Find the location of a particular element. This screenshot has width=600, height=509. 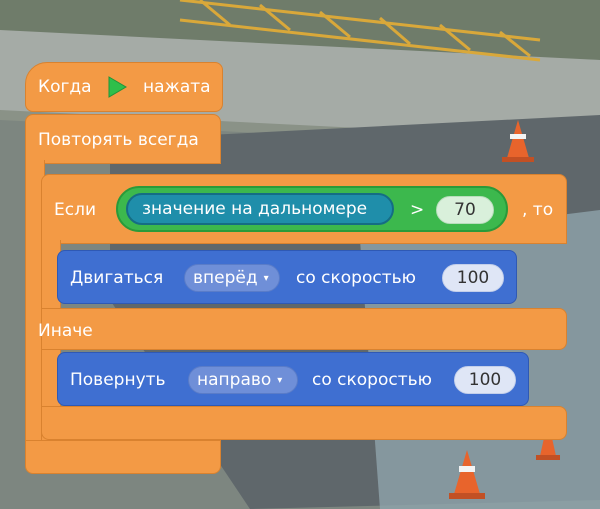

if-else-footer is located at coordinates (304, 423).